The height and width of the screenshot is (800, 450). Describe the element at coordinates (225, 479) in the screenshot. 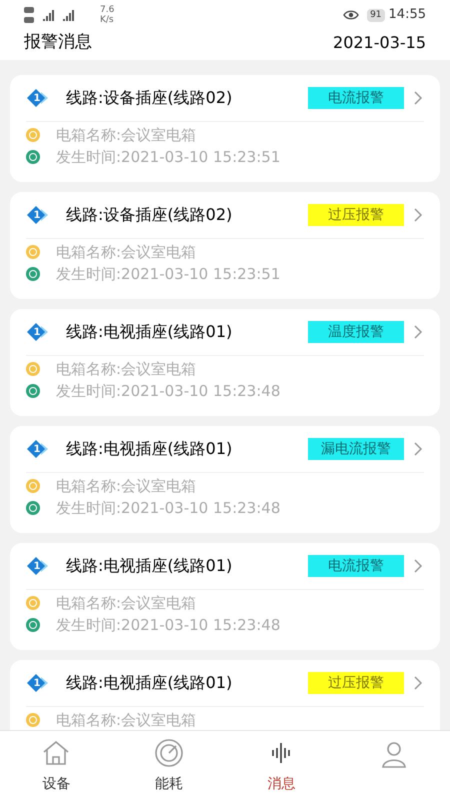

I see `alarm-card: 1 线路:电视插座(线路01) 漏电流报警 电箱名称:会议室电箱 发生时间:2021-03-10 15:23:48` at that location.